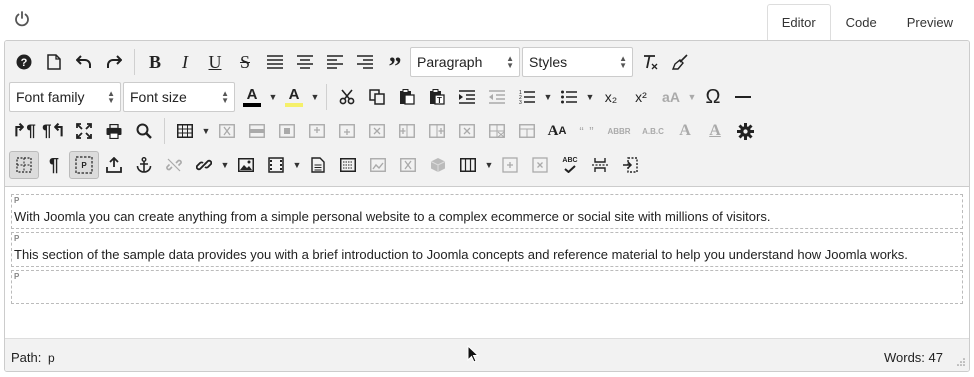  I want to click on strikethrough-icon: S, so click(245, 62).